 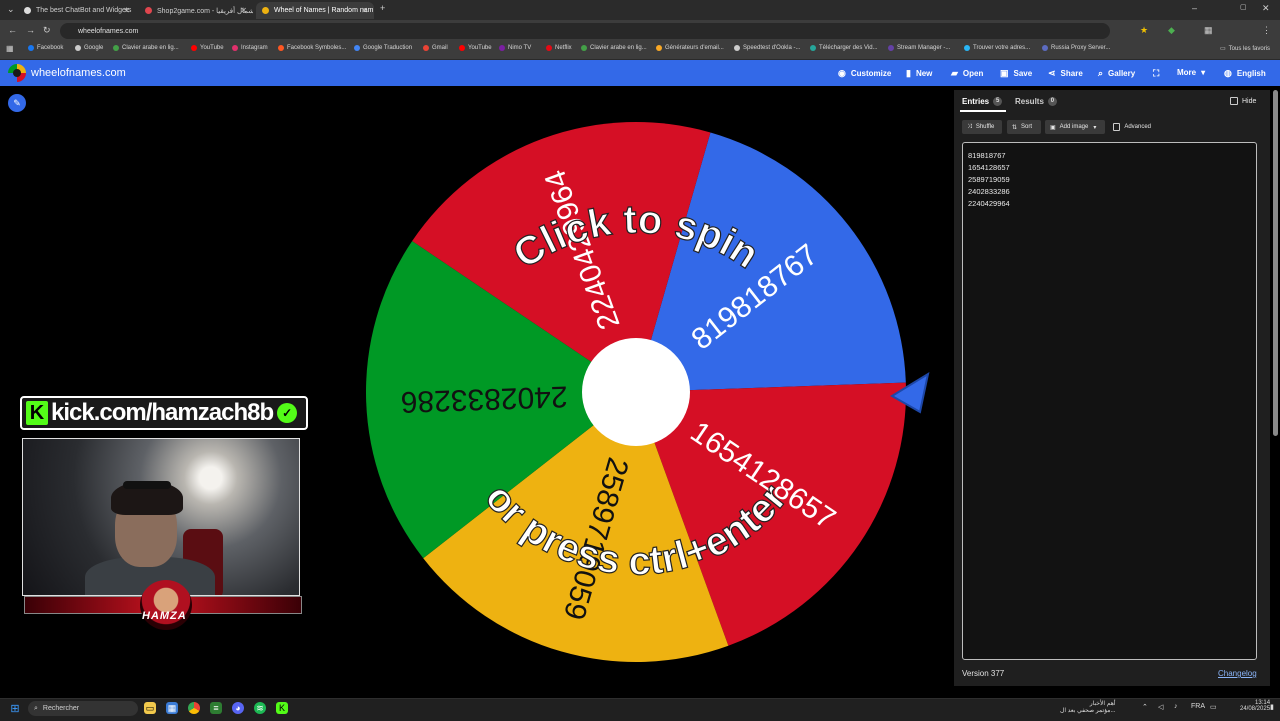 What do you see at coordinates (1016, 73) in the screenshot?
I see `menu-save: ▣ Save` at bounding box center [1016, 73].